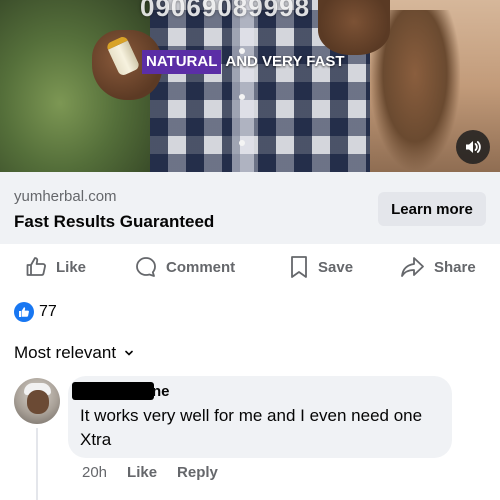  I want to click on speaker-on-icon, so click(473, 147).